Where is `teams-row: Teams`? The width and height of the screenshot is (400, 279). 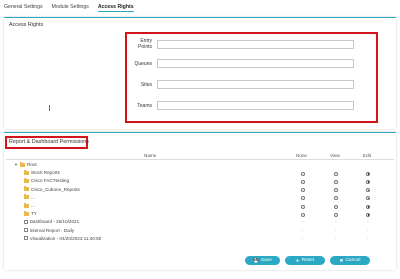 teams-row: Teams is located at coordinates (240, 105).